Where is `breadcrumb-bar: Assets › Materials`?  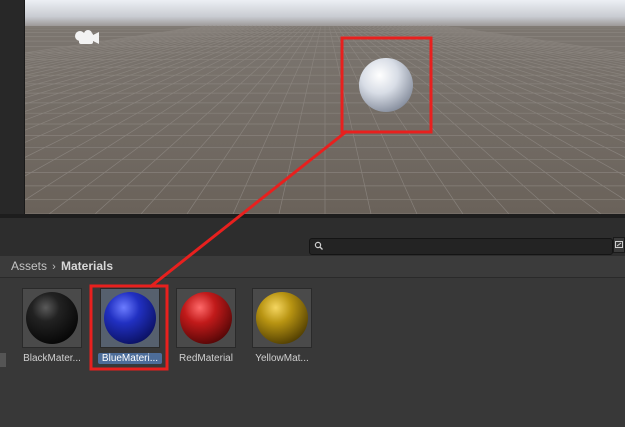 breadcrumb-bar: Assets › Materials is located at coordinates (312, 267).